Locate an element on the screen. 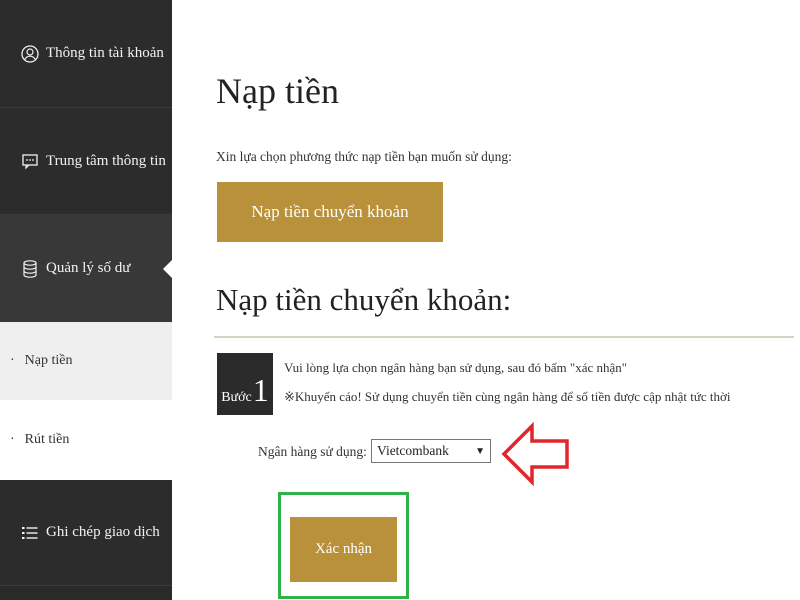 This screenshot has height=600, width=800. chevron-down-icon: ▼ is located at coordinates (480, 451).